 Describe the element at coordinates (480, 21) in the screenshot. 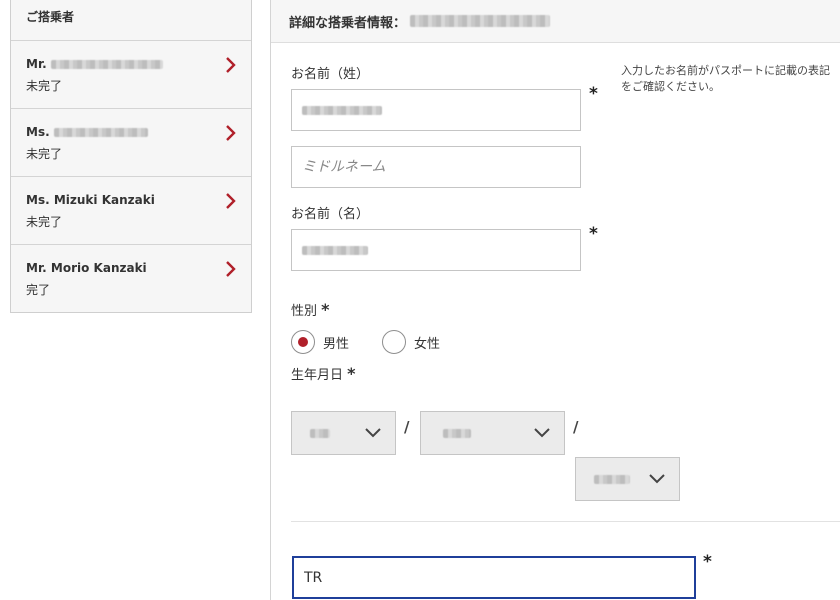

I see `redacted-passenger-name` at that location.